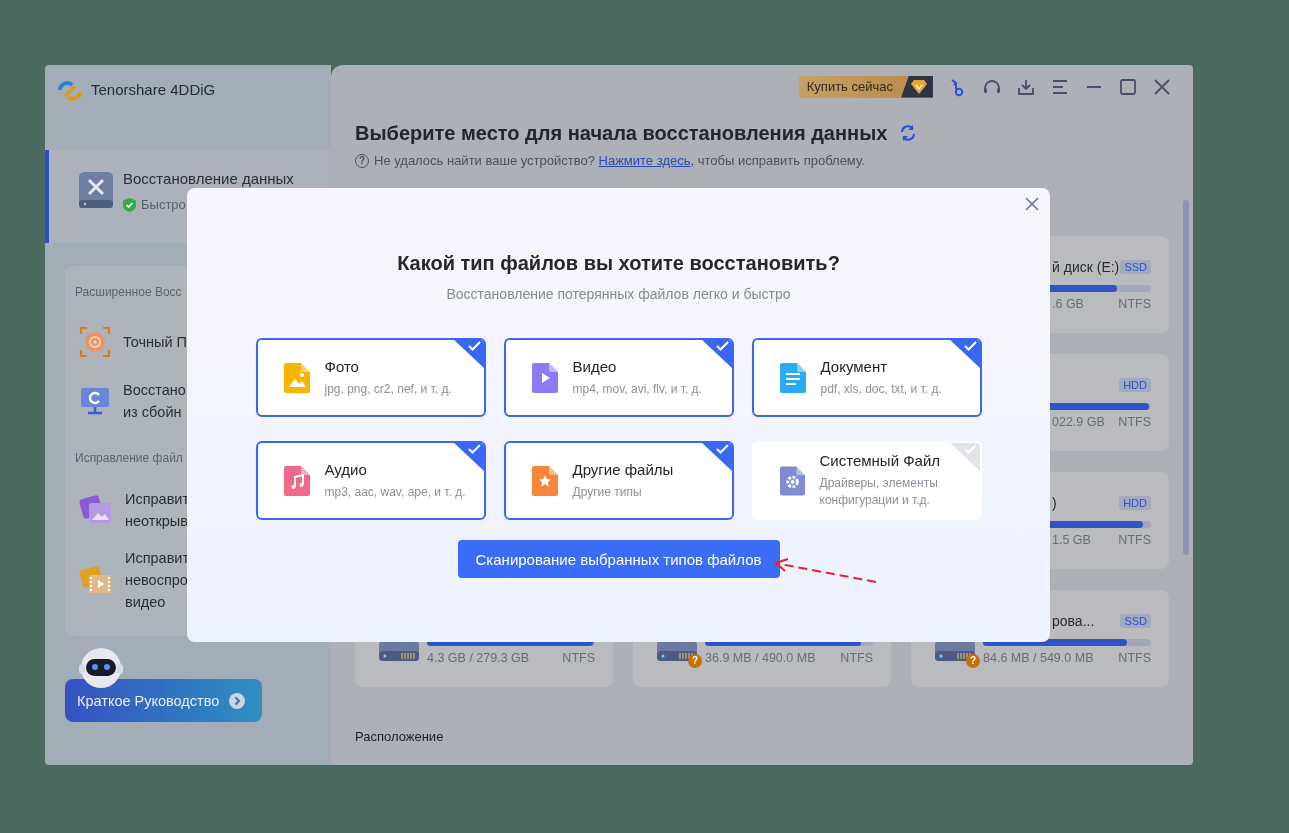  What do you see at coordinates (345, 469) in the screenshot?
I see `option-label: Аудио` at bounding box center [345, 469].